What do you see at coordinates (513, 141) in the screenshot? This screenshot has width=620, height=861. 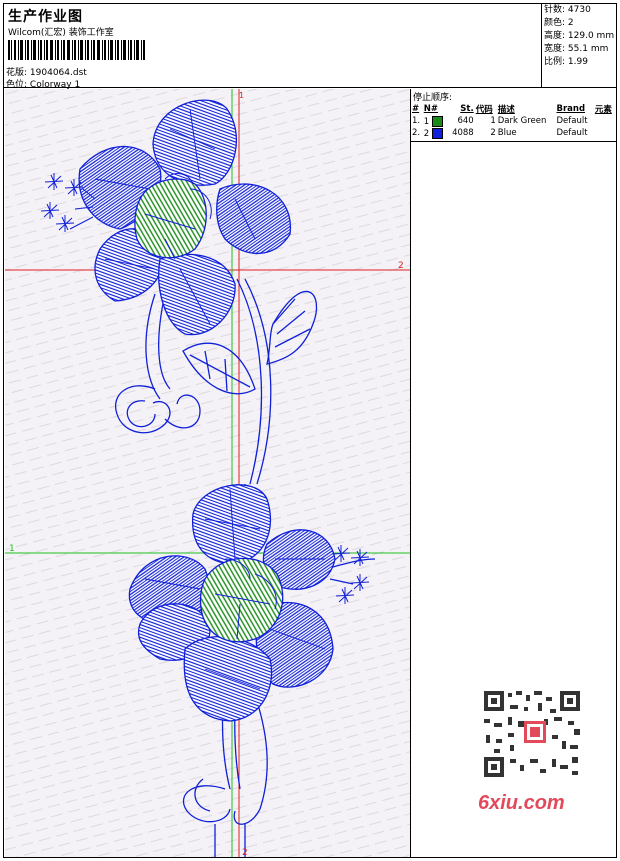 I see `table-divider` at bounding box center [513, 141].